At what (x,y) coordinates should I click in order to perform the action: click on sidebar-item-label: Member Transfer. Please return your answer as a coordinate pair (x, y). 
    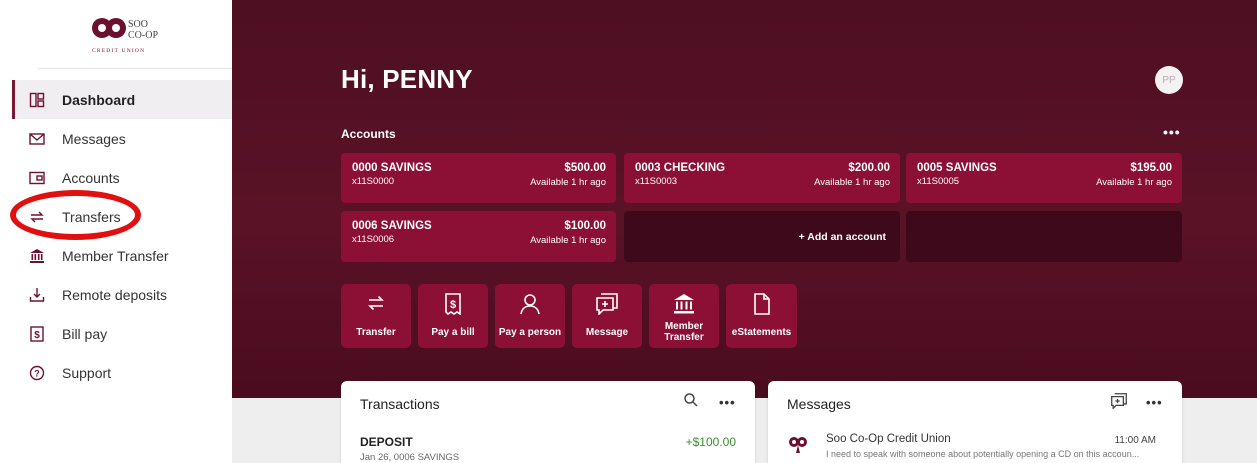
    Looking at the image, I should click on (115, 255).